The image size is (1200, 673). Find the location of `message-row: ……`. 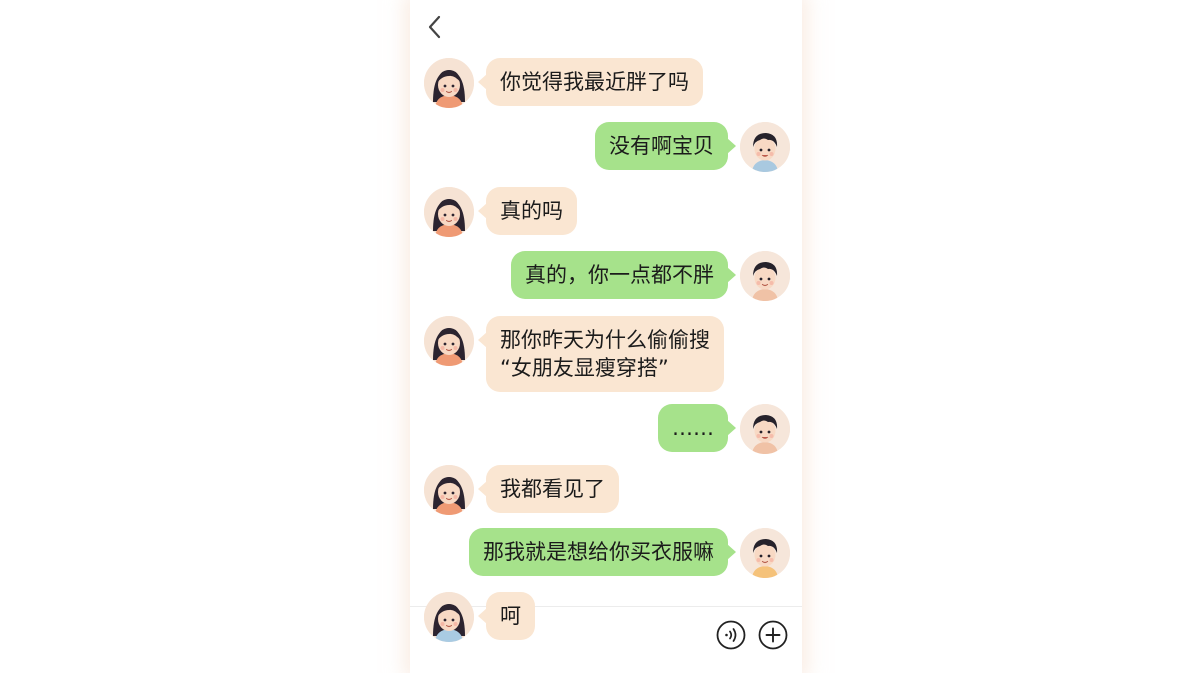

message-row: …… is located at coordinates (724, 429).